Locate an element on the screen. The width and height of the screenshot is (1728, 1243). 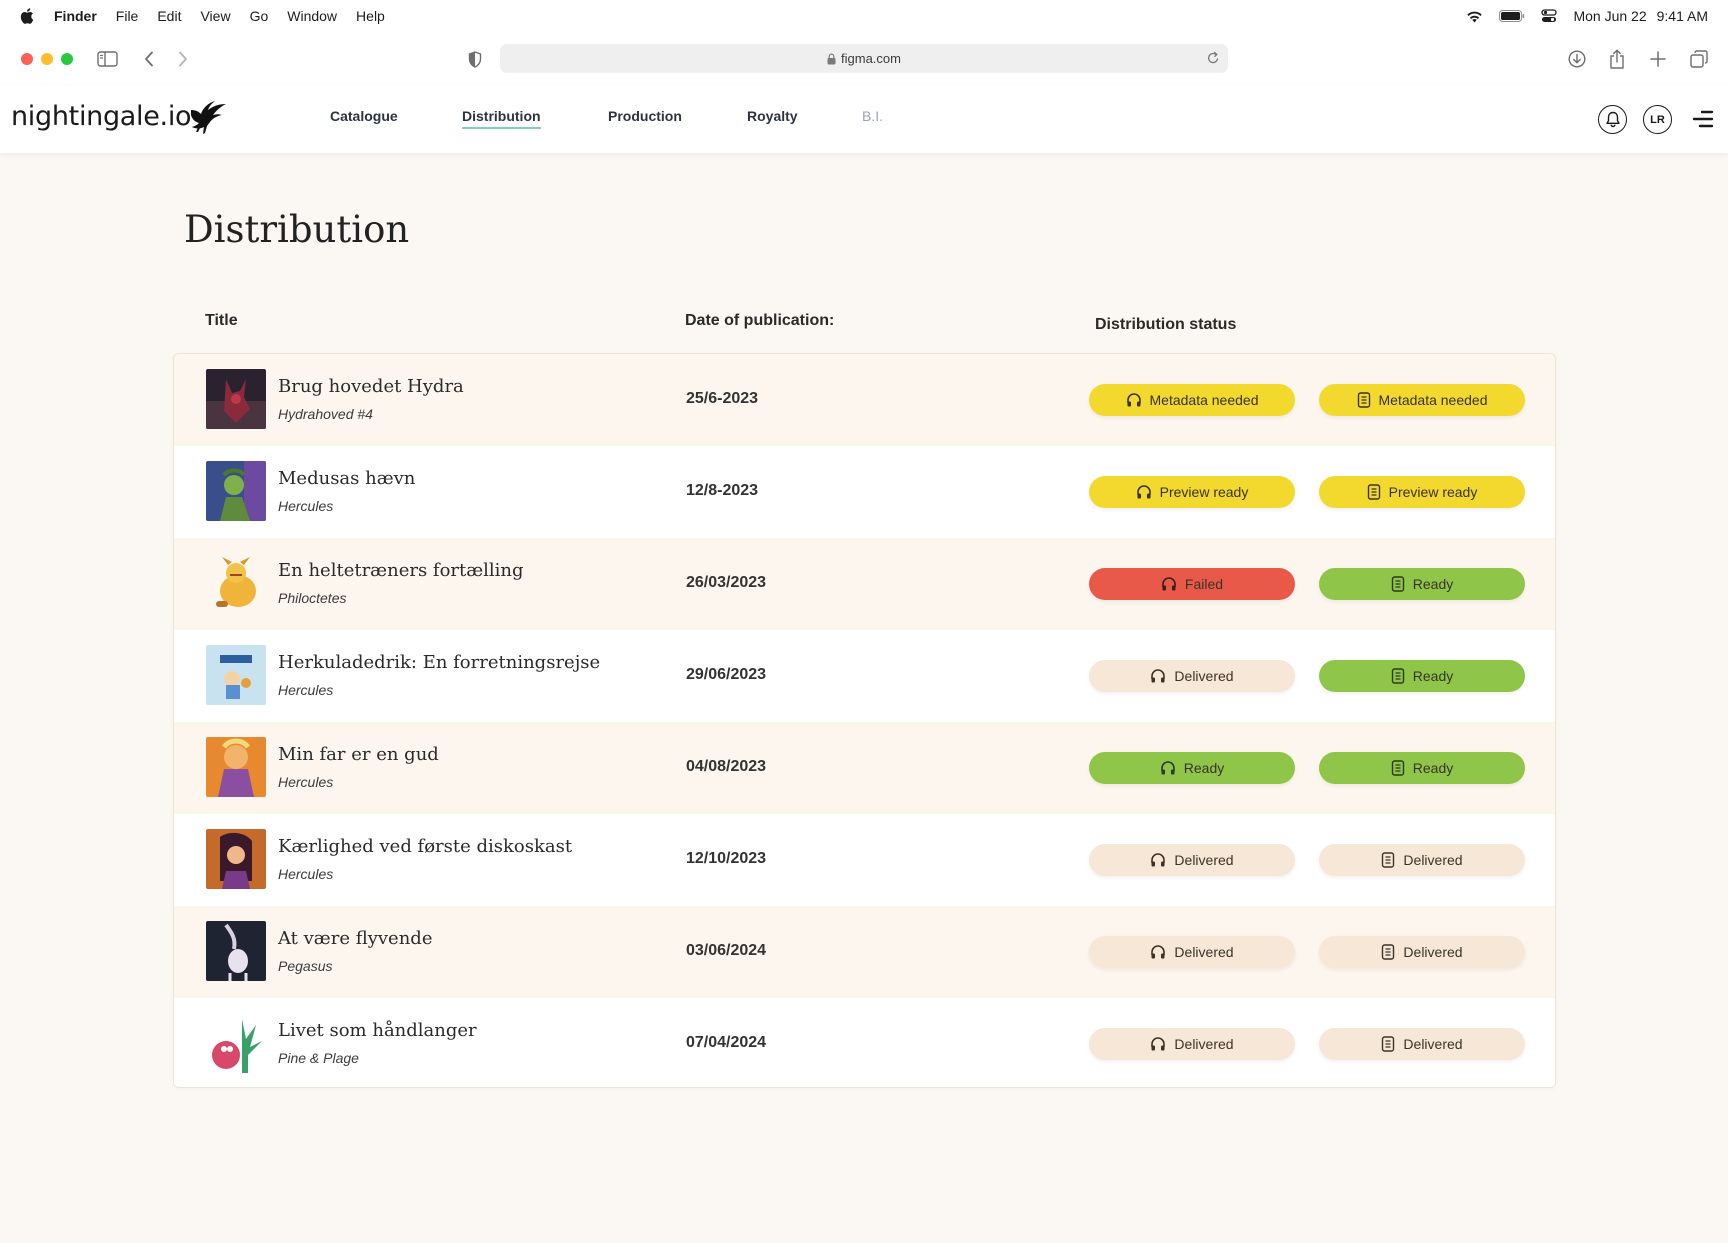
book-series: Philoctetes is located at coordinates (312, 598).